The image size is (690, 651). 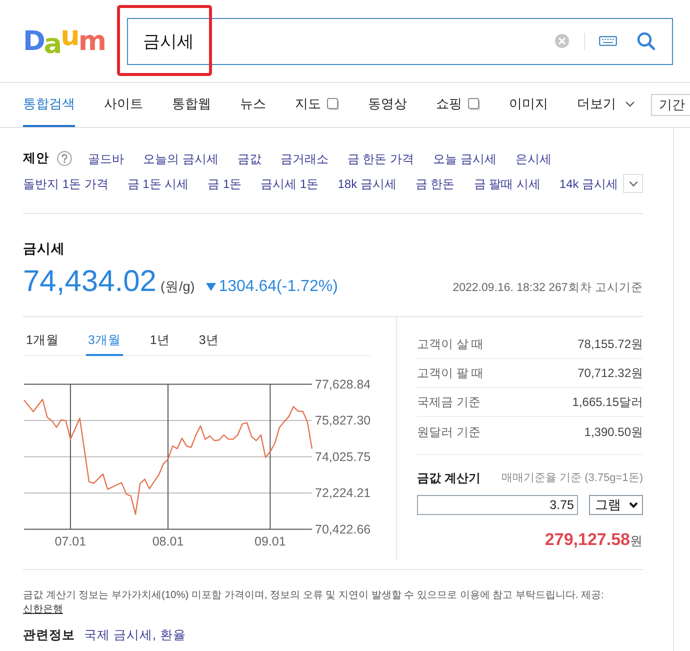 I want to click on suggestion-link: 은시세, so click(x=533, y=159).